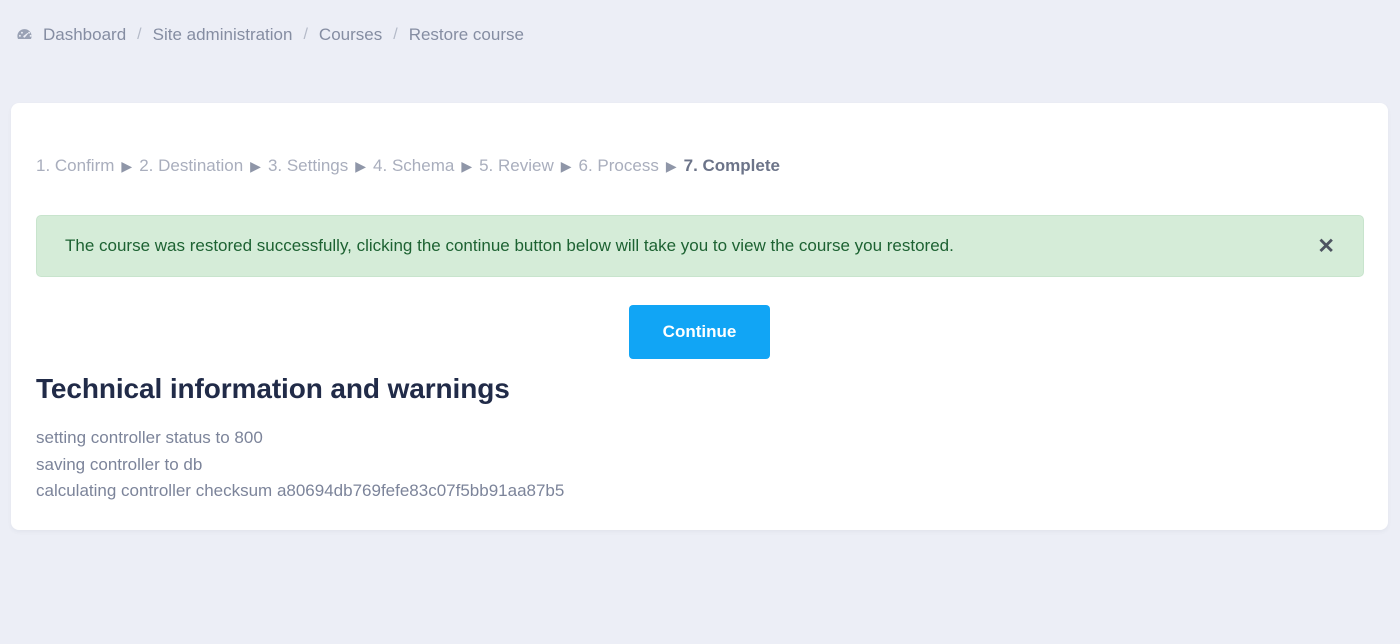 This screenshot has width=1400, height=644. I want to click on technical-log-line: setting controller status to 800, so click(149, 437).